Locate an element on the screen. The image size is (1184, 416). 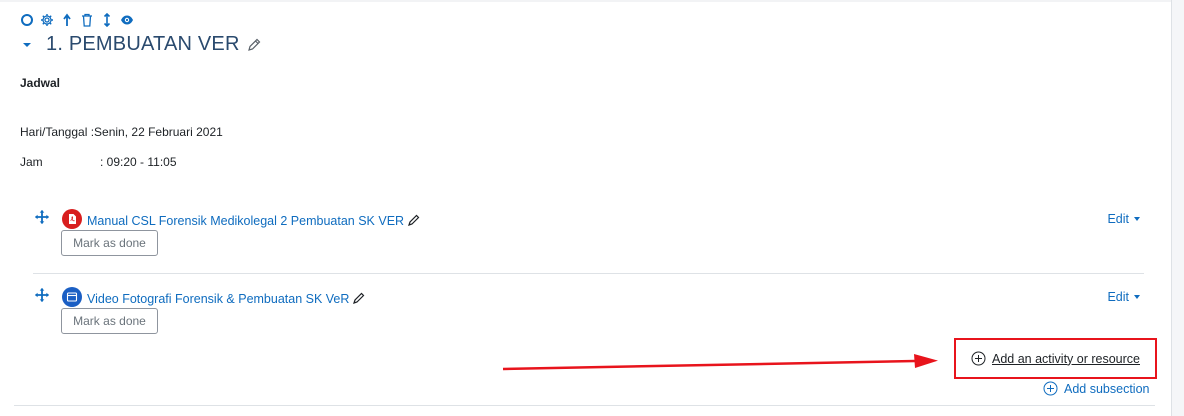
section-title: 1. PEMBUATAN VER is located at coordinates (143, 44).